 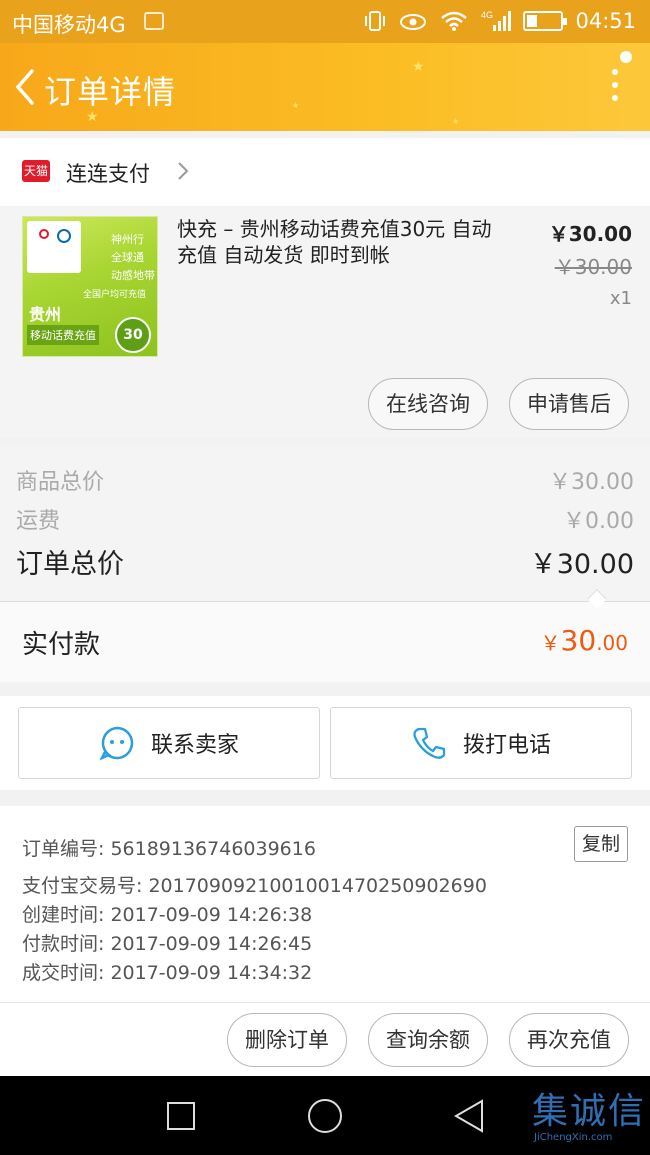 What do you see at coordinates (254, 886) in the screenshot?
I see `alipay-trade-number: 支付宝交易号: 2017090921001001470250902690` at bounding box center [254, 886].